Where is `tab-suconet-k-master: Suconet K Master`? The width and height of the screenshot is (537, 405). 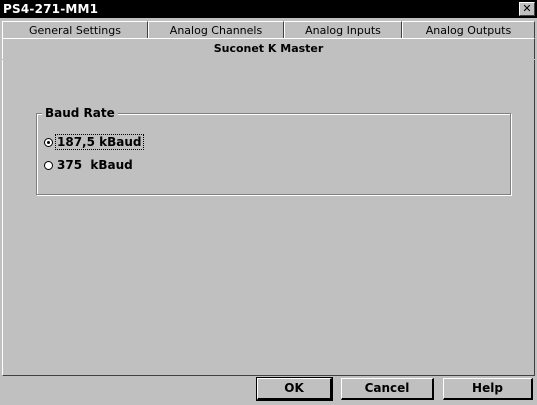
tab-suconet-k-master: Suconet K Master is located at coordinates (268, 48).